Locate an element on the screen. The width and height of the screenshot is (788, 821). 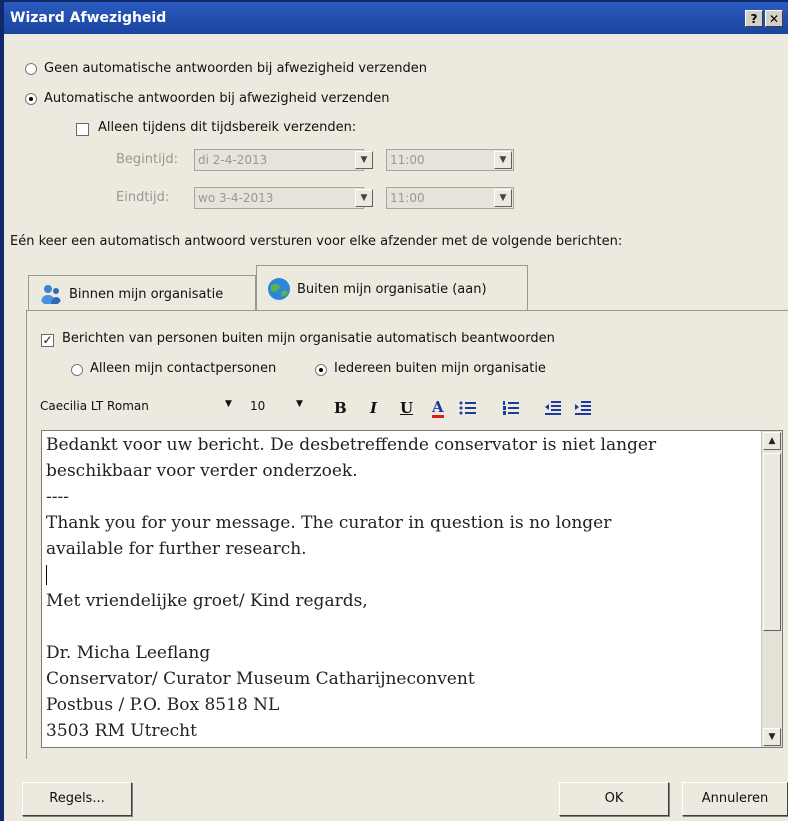
no-auto-reply-radio is located at coordinates (31, 69).